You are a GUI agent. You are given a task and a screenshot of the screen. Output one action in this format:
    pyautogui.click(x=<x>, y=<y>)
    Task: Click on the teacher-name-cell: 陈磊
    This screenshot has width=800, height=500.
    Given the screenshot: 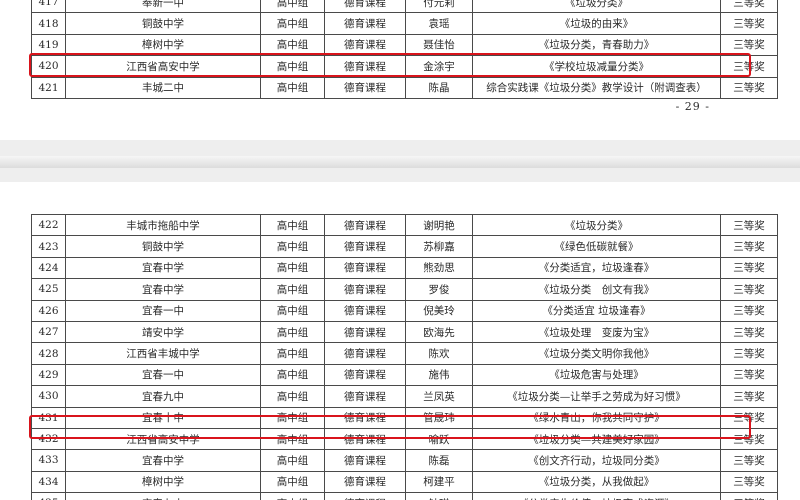 What is the action you would take?
    pyautogui.click(x=439, y=460)
    